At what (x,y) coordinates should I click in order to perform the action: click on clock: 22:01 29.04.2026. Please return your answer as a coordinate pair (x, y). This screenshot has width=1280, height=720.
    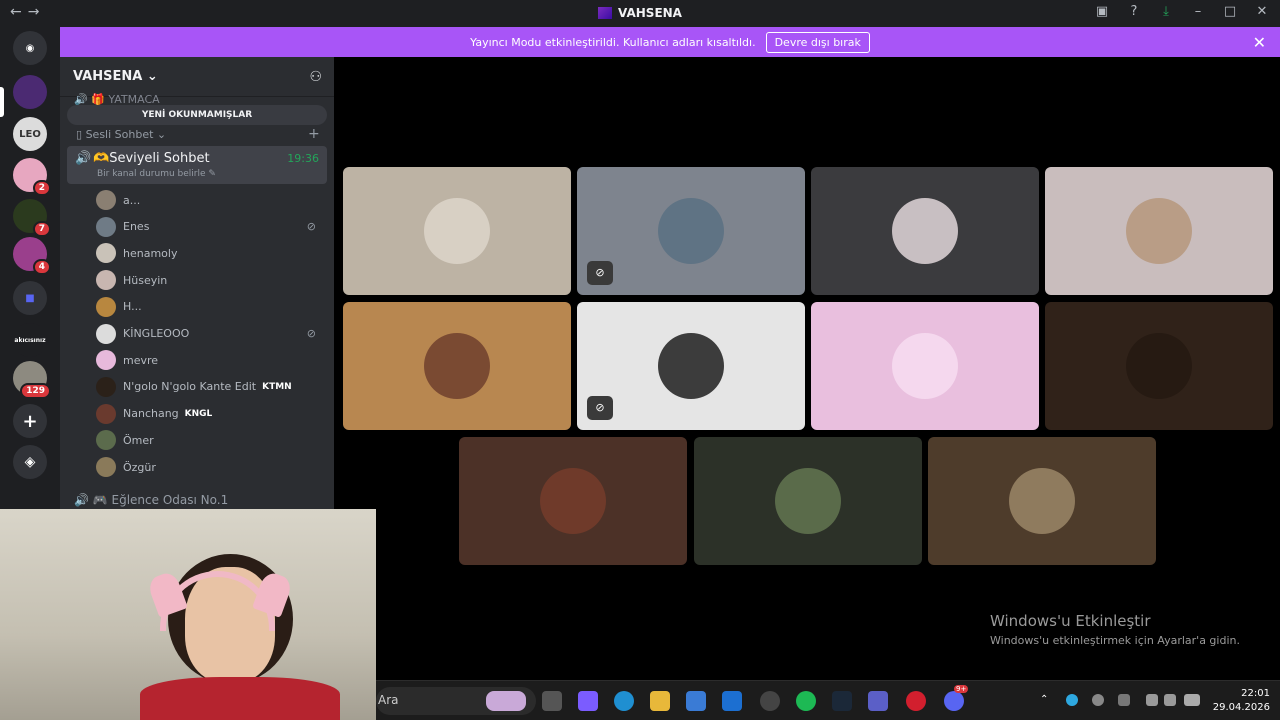
    Looking at the image, I should click on (1241, 701).